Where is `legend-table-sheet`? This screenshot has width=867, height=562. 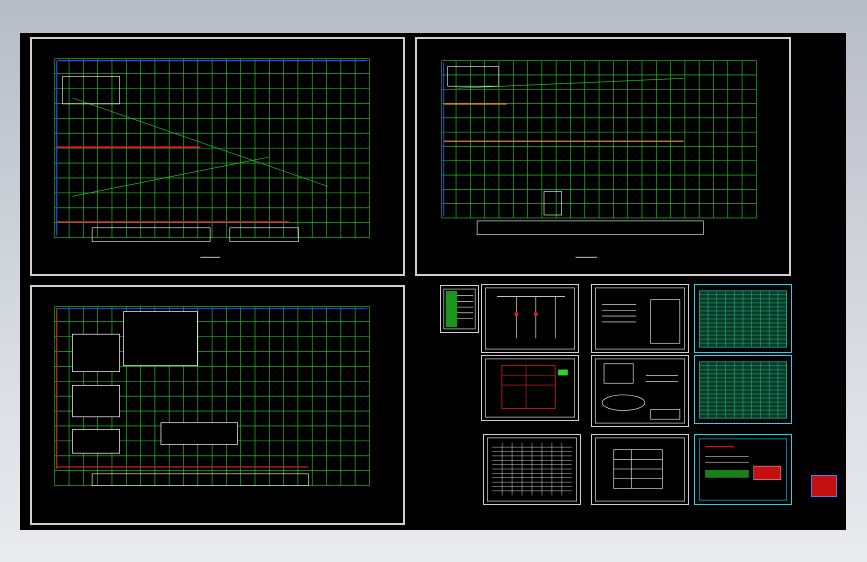
legend-table-sheet is located at coordinates (459, 309).